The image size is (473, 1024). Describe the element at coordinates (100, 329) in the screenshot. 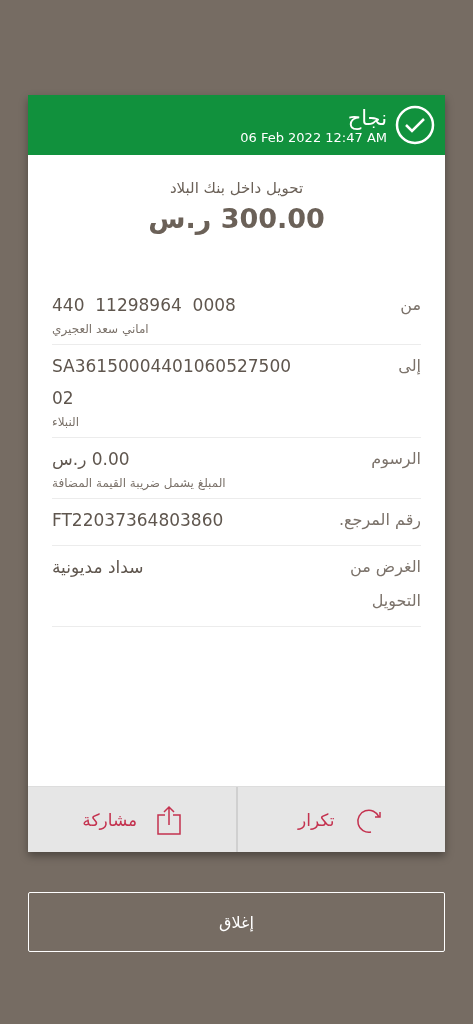

I see `detail-note: اماني سعد العجيري` at that location.